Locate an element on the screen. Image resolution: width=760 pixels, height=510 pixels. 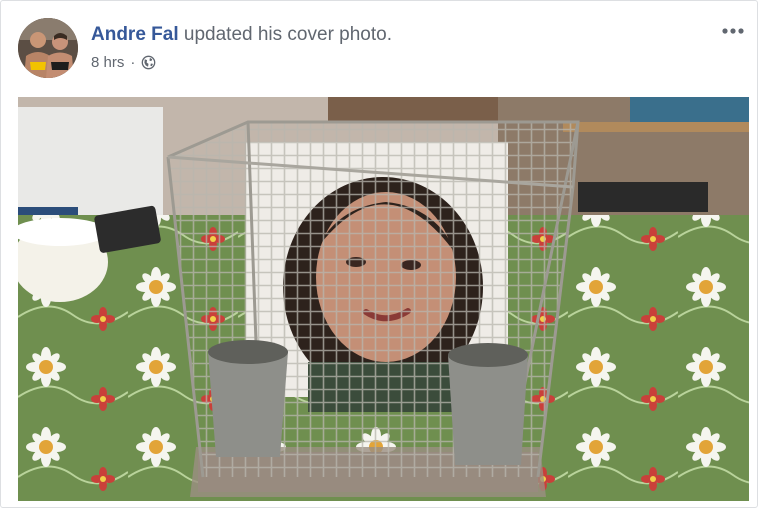
post-action-text: updated his cover photo. is located at coordinates (287, 34).